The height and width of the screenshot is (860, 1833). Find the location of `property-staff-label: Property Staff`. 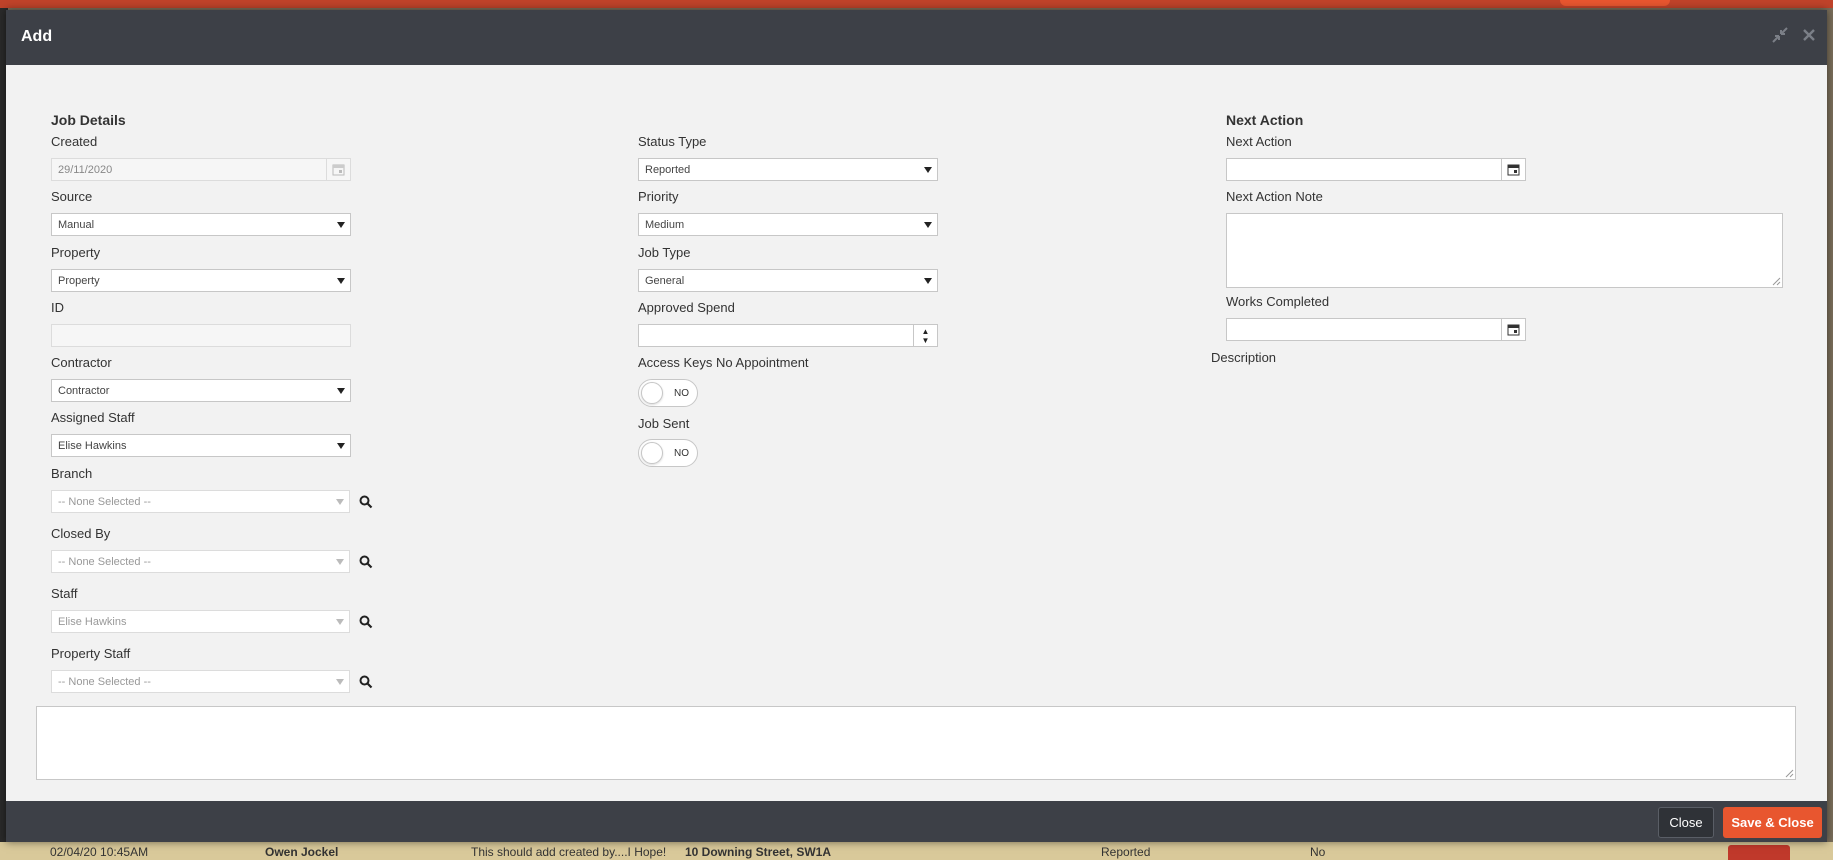

property-staff-label: Property Staff is located at coordinates (91, 653).